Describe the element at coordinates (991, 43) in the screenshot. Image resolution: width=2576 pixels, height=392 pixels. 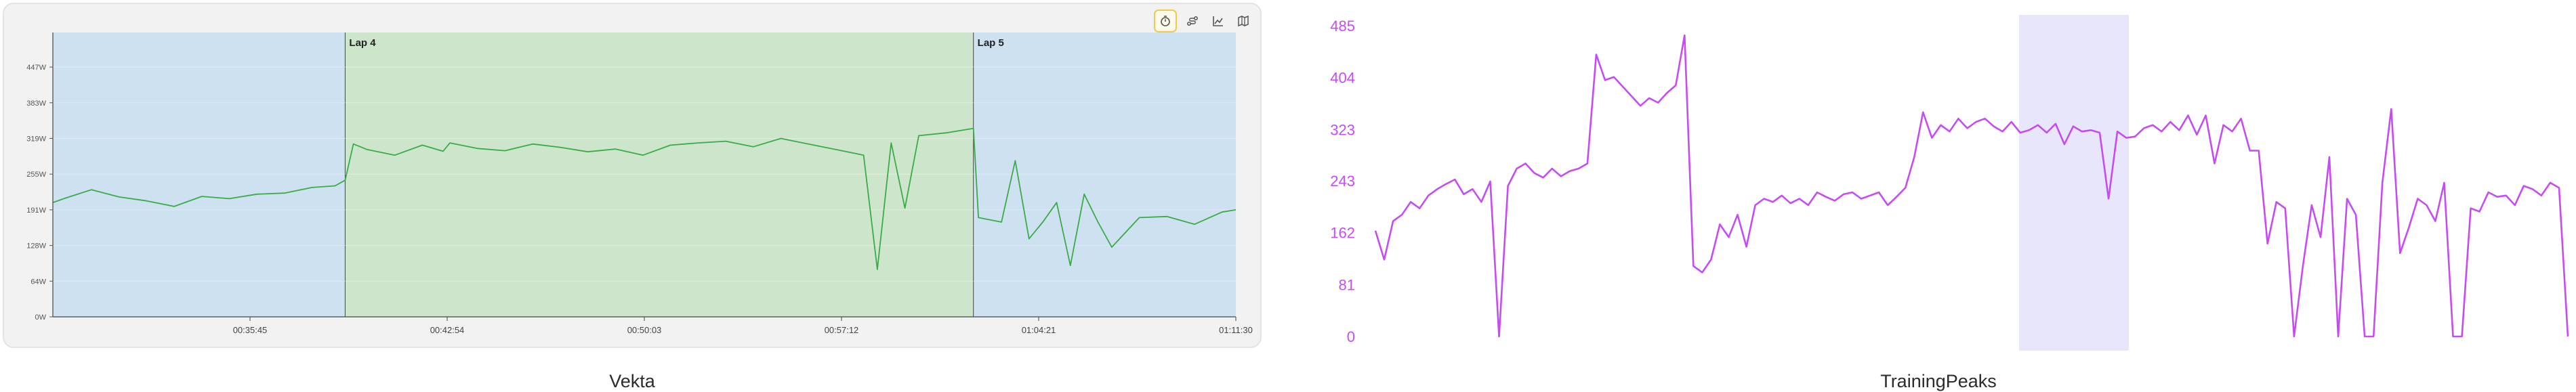
I see `lap-label: Lap 5` at that location.